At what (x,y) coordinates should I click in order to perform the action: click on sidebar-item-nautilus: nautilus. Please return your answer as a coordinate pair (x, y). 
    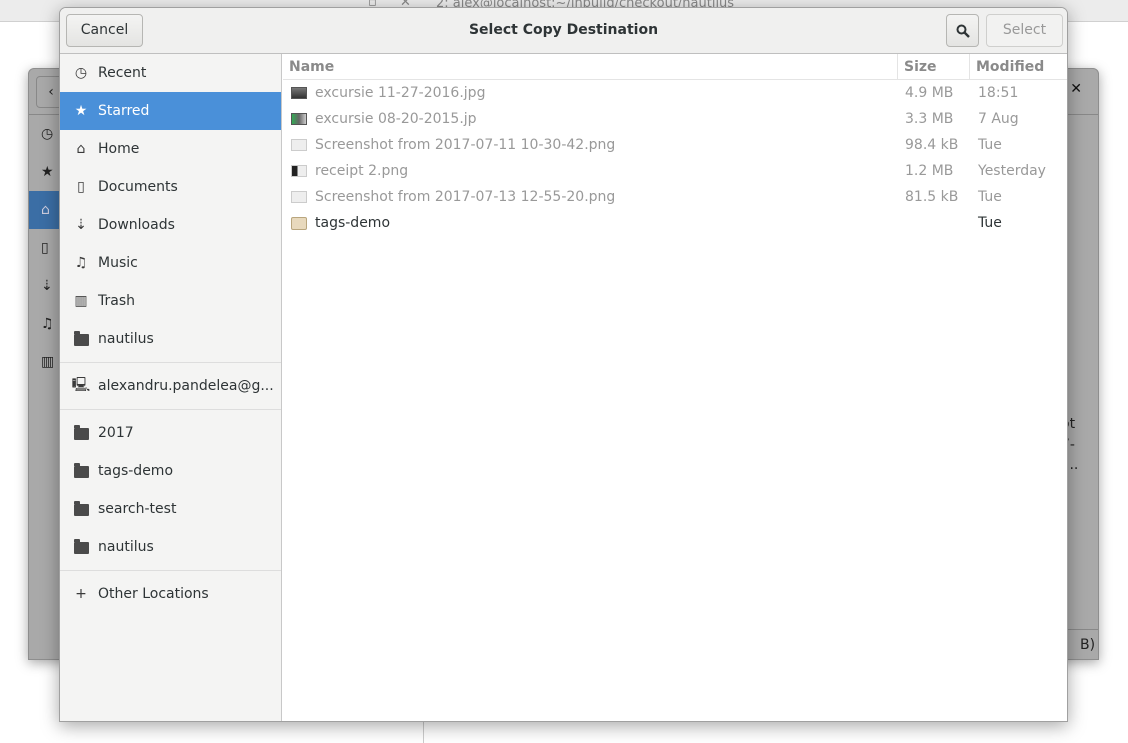
    Looking at the image, I should click on (170, 339).